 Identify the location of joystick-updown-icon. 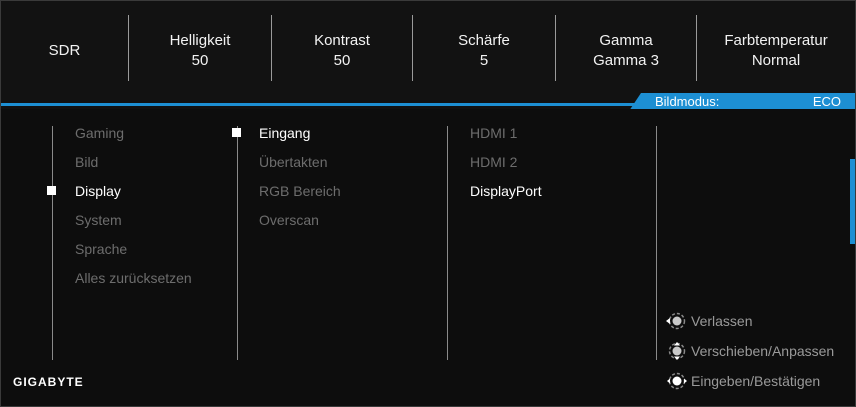
(676, 351).